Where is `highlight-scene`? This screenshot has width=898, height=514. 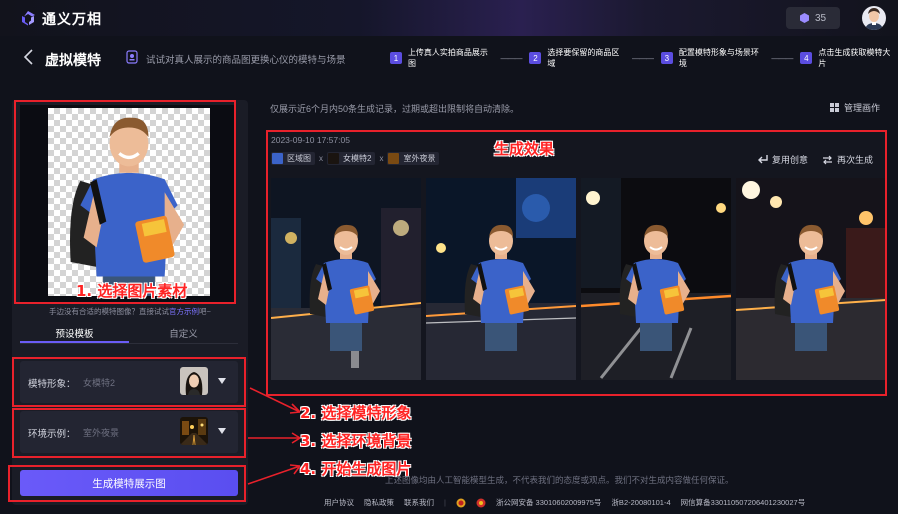 highlight-scene is located at coordinates (129, 433).